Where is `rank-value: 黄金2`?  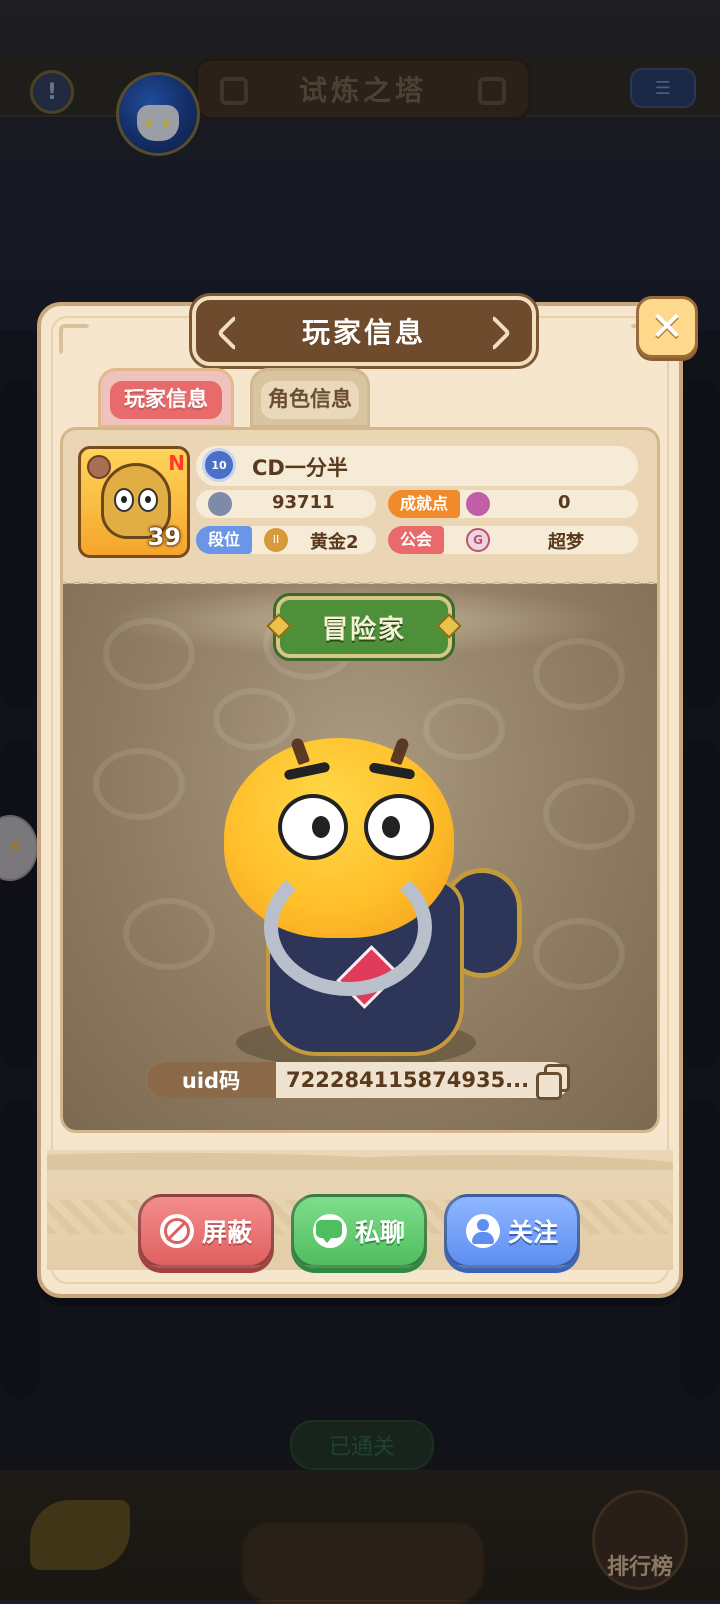 rank-value: 黄金2 is located at coordinates (334, 542).